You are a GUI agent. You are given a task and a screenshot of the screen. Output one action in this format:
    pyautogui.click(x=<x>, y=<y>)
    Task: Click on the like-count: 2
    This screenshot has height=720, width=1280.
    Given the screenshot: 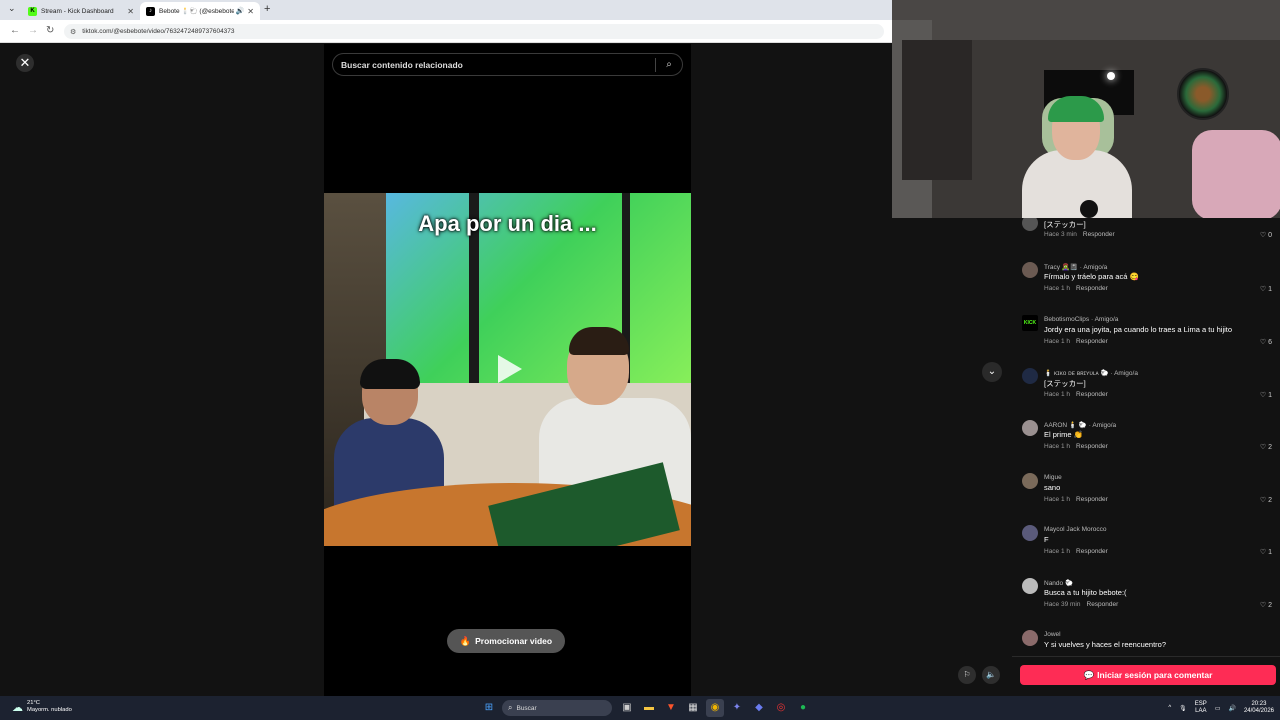 What is the action you would take?
    pyautogui.click(x=1270, y=447)
    